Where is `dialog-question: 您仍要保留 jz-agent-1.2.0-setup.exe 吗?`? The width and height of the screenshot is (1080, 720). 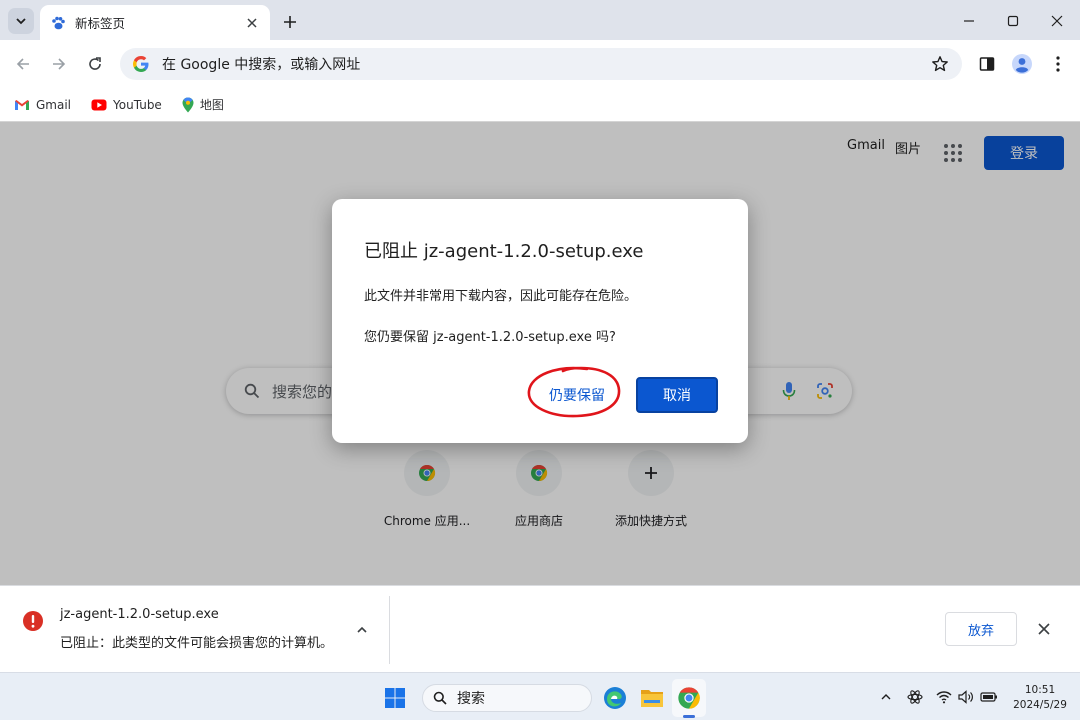 dialog-question: 您仍要保留 jz-agent-1.2.0-setup.exe 吗? is located at coordinates (490, 337).